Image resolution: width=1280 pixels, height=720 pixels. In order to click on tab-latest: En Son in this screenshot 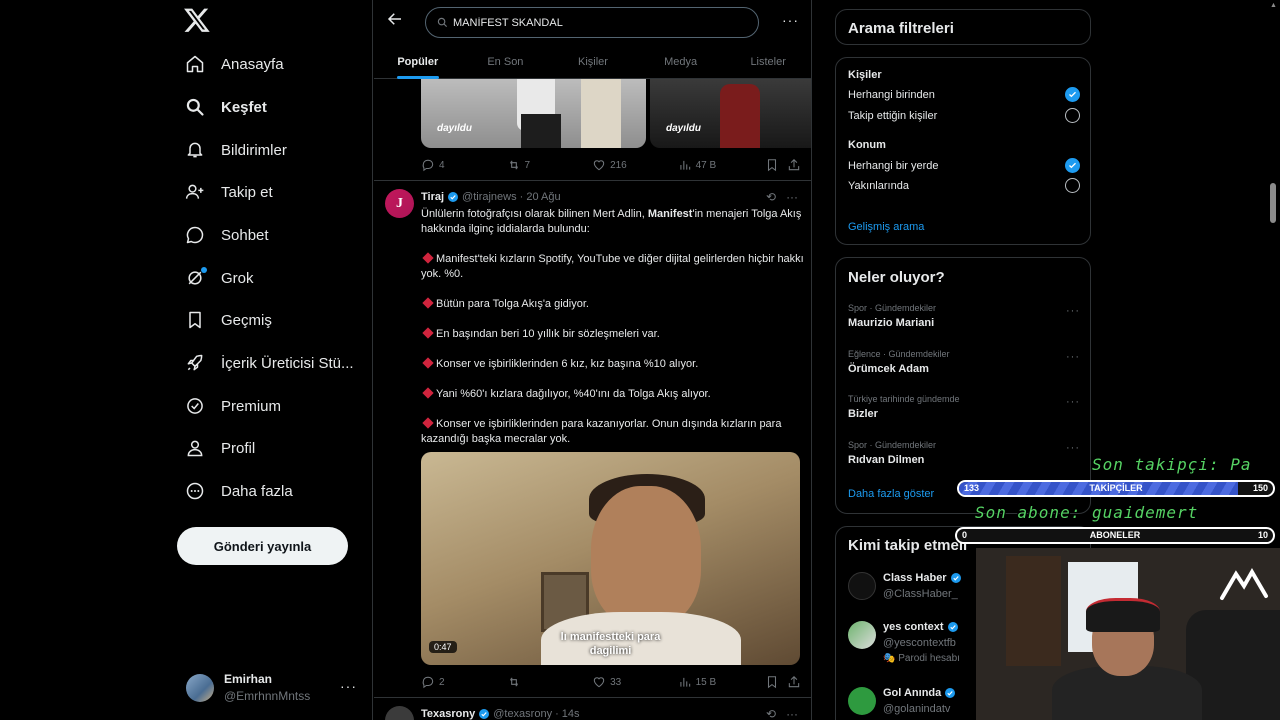, I will do `click(506, 61)`.